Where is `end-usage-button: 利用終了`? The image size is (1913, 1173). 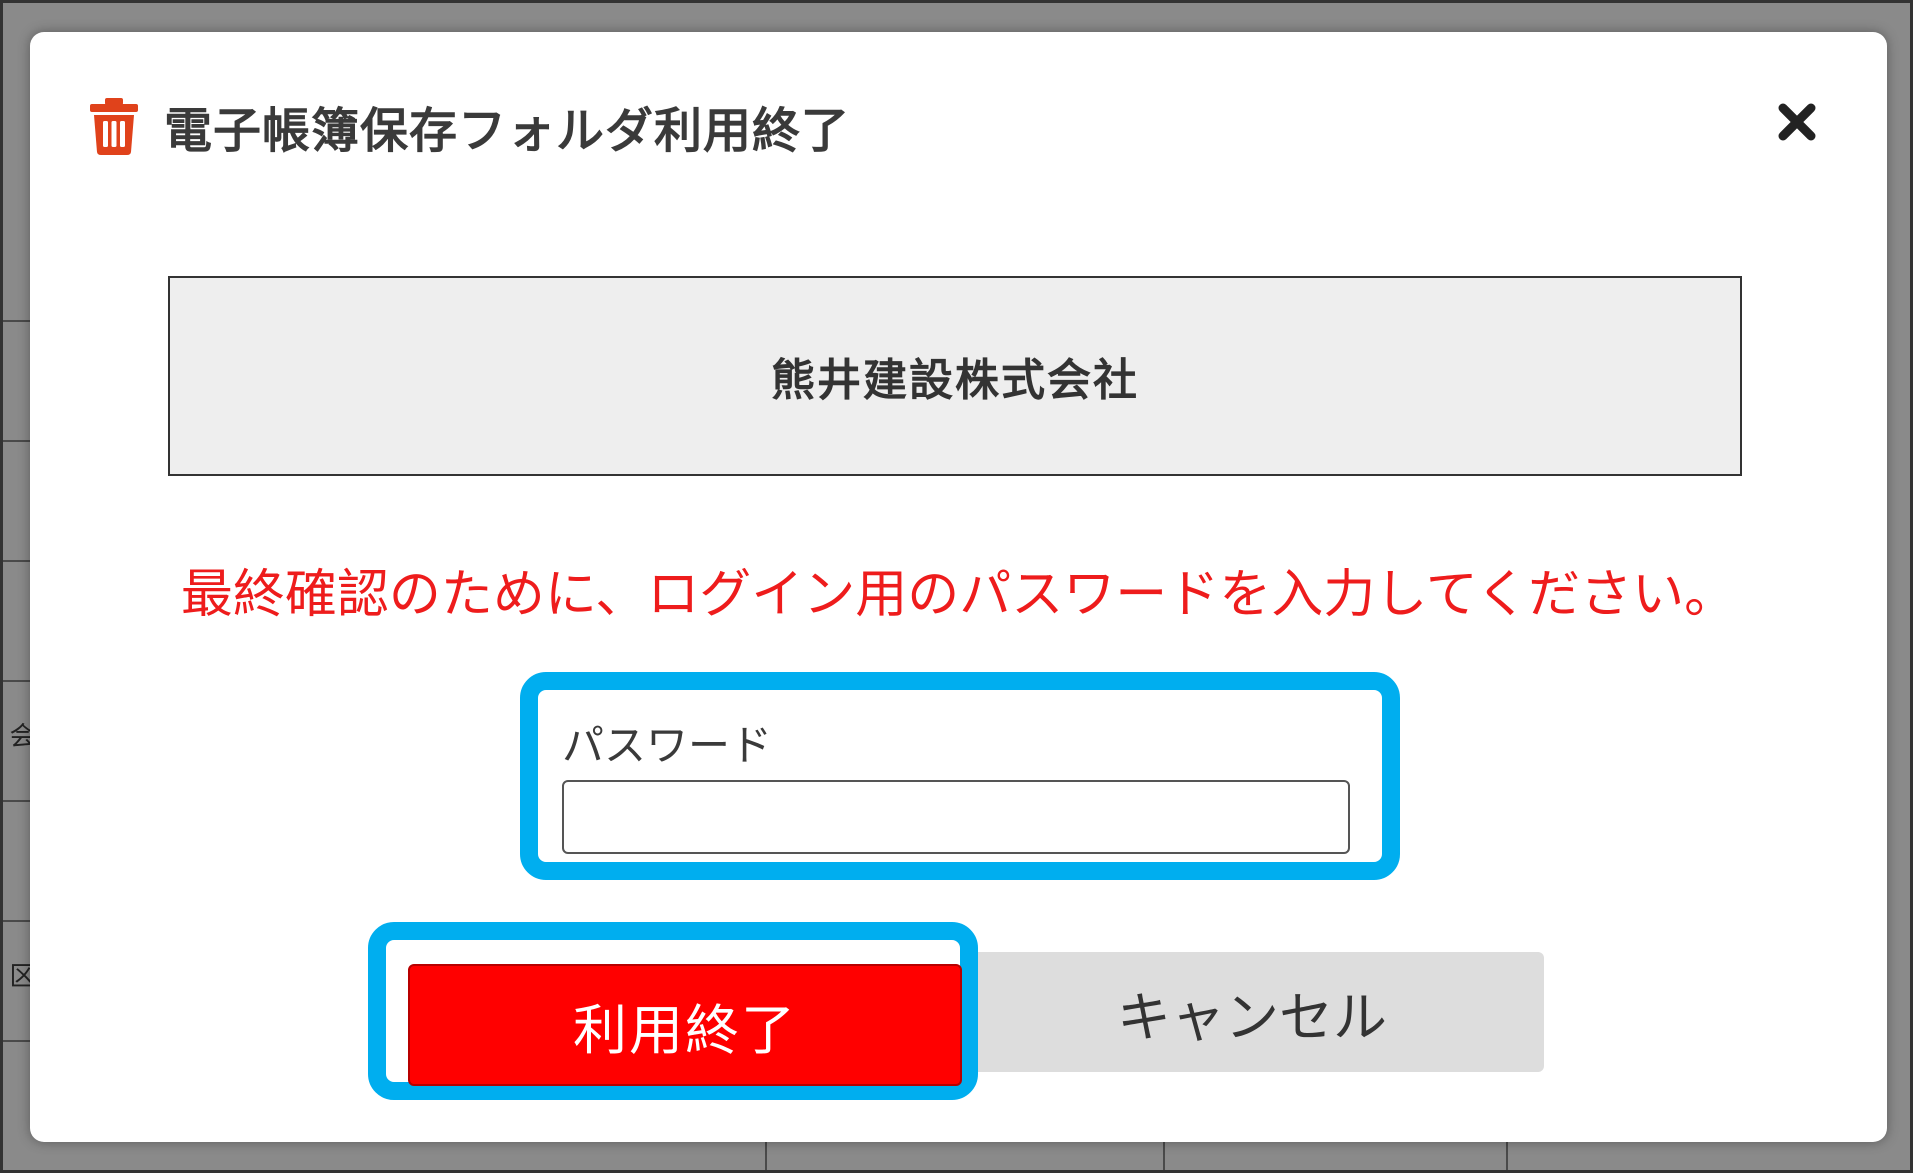 end-usage-button: 利用終了 is located at coordinates (685, 1025).